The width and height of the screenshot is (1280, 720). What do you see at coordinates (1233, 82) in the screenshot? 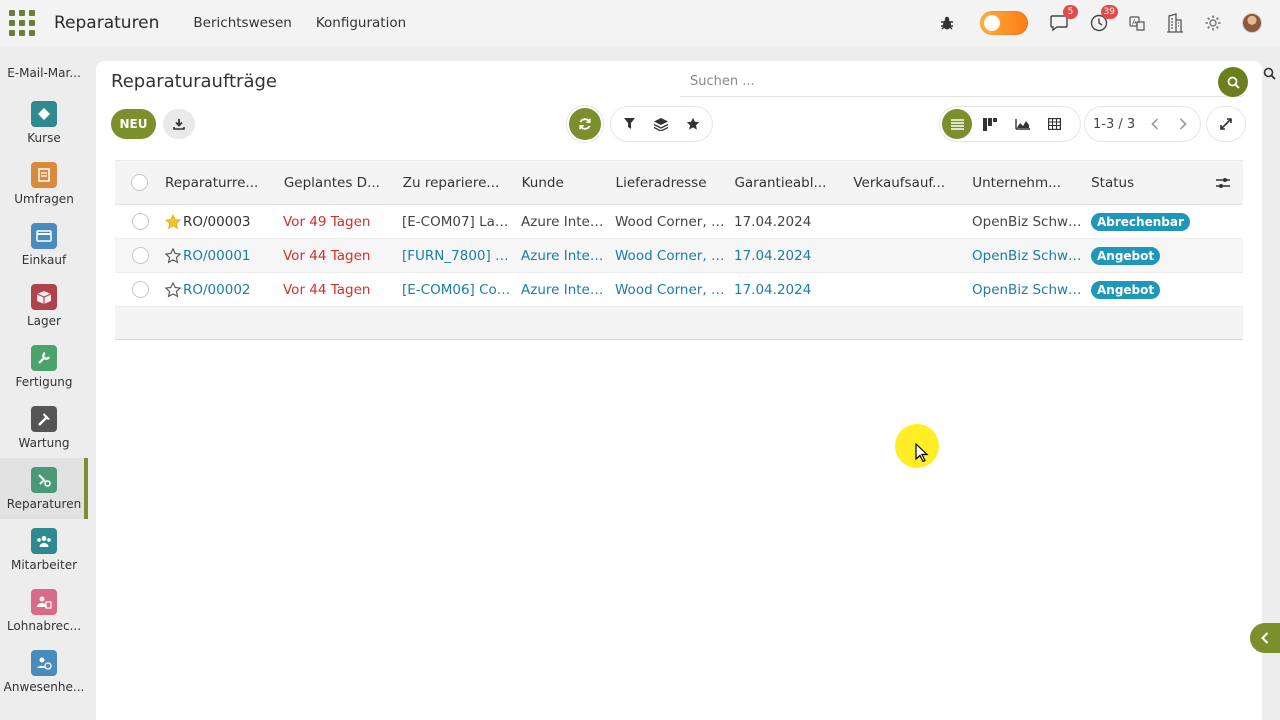
I see `search-button` at bounding box center [1233, 82].